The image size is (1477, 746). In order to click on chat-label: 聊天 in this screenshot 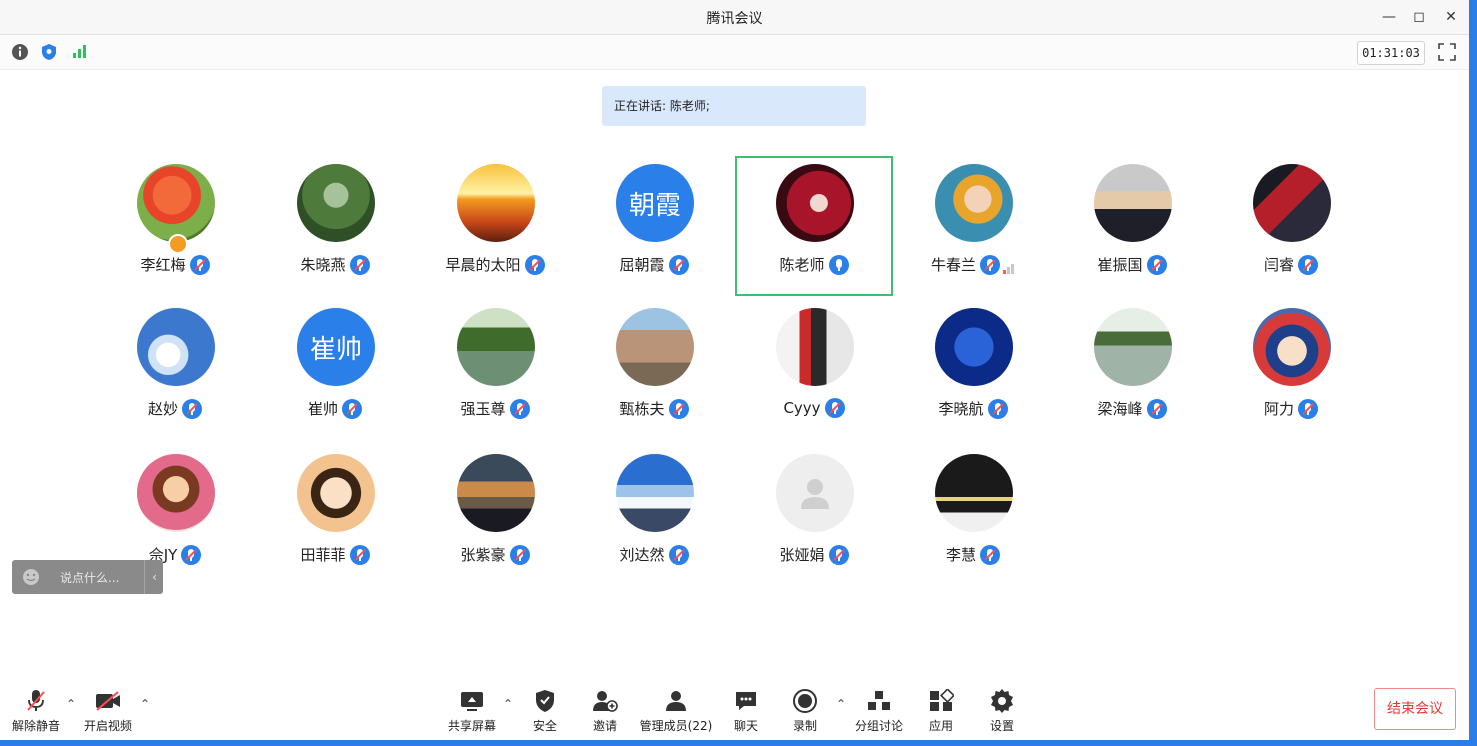, I will do `click(745, 726)`.